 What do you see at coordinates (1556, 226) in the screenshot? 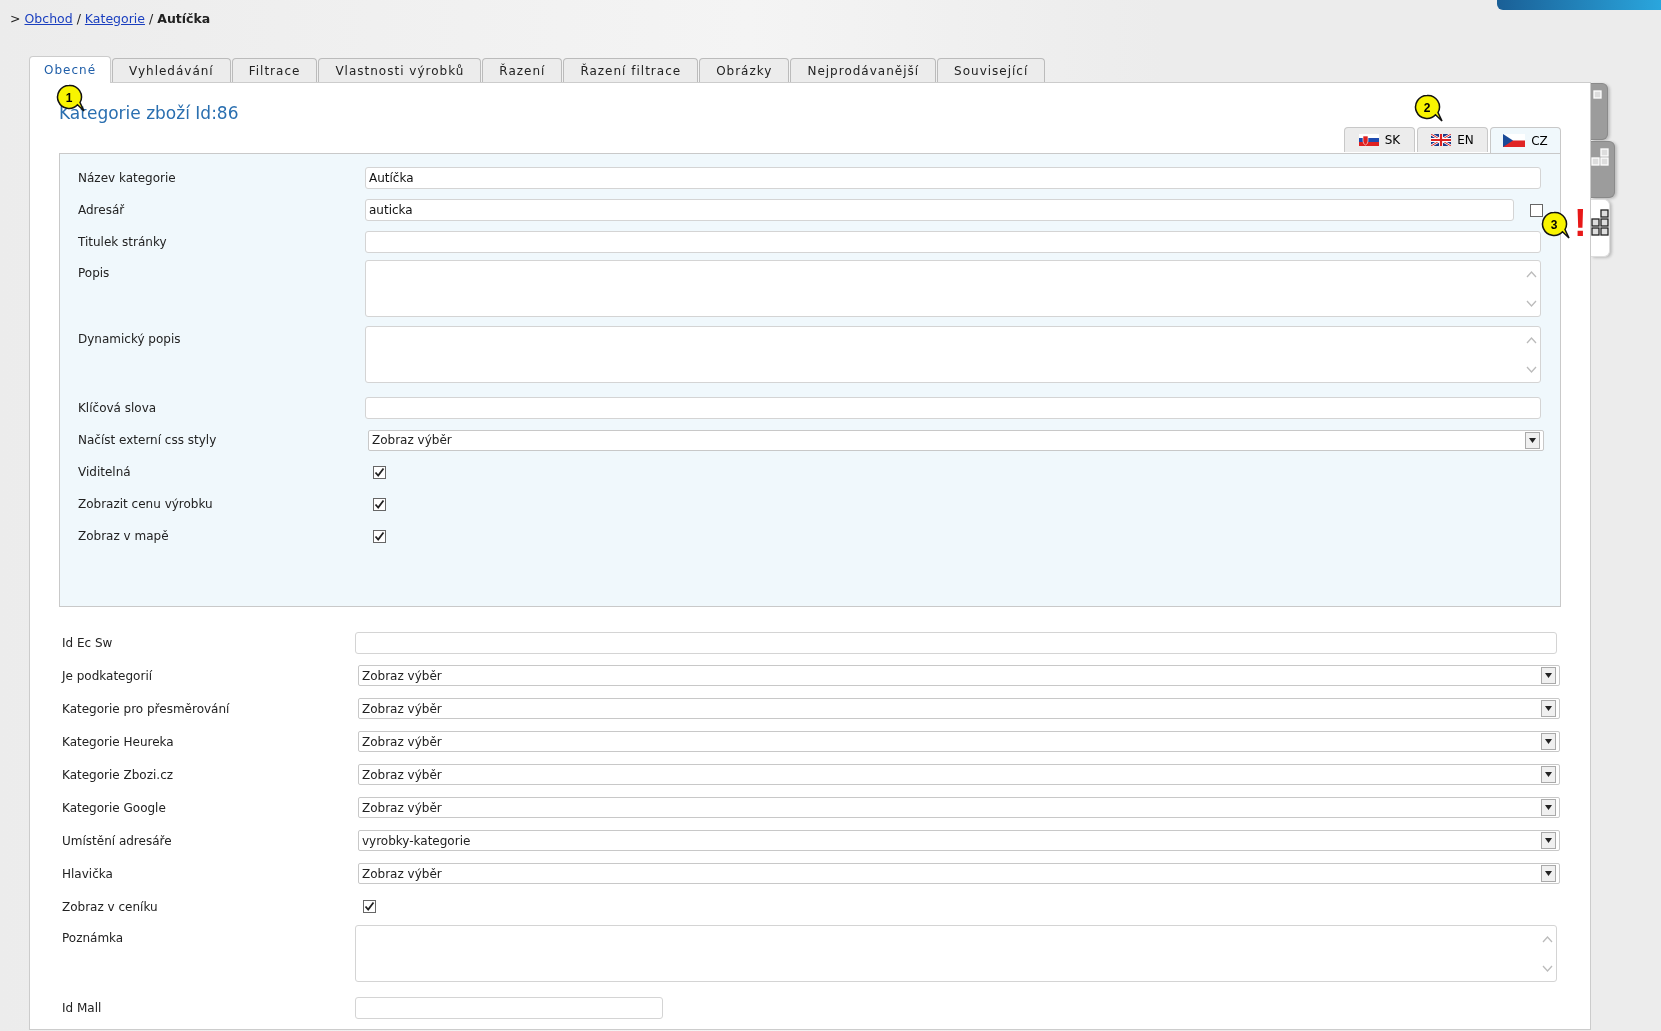
I see `callout-marker: 3` at bounding box center [1556, 226].